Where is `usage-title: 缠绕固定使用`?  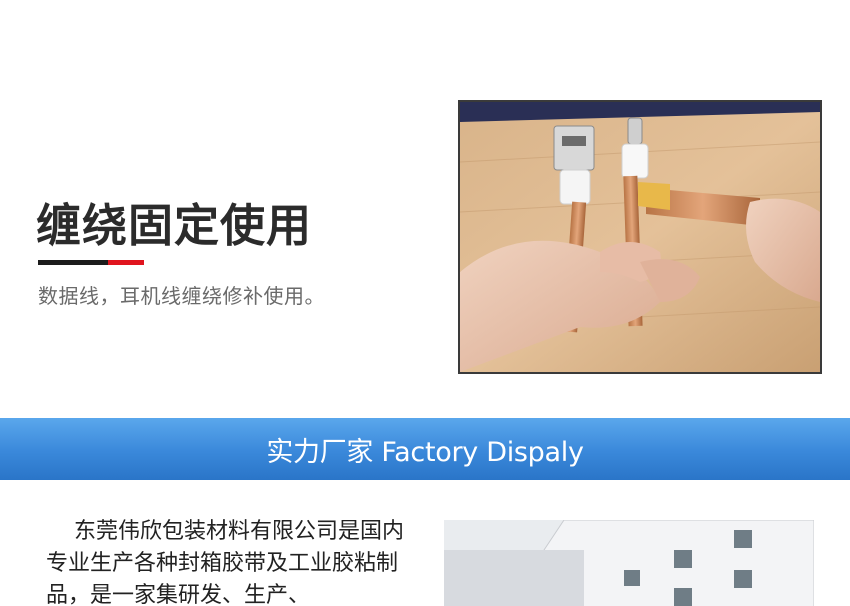 usage-title: 缠绕固定使用 is located at coordinates (174, 225).